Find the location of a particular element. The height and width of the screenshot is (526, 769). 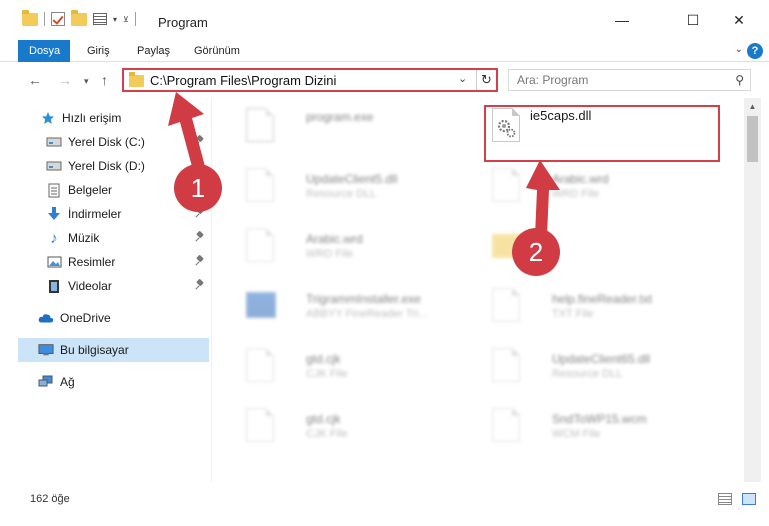

videos-icon is located at coordinates (54, 286).